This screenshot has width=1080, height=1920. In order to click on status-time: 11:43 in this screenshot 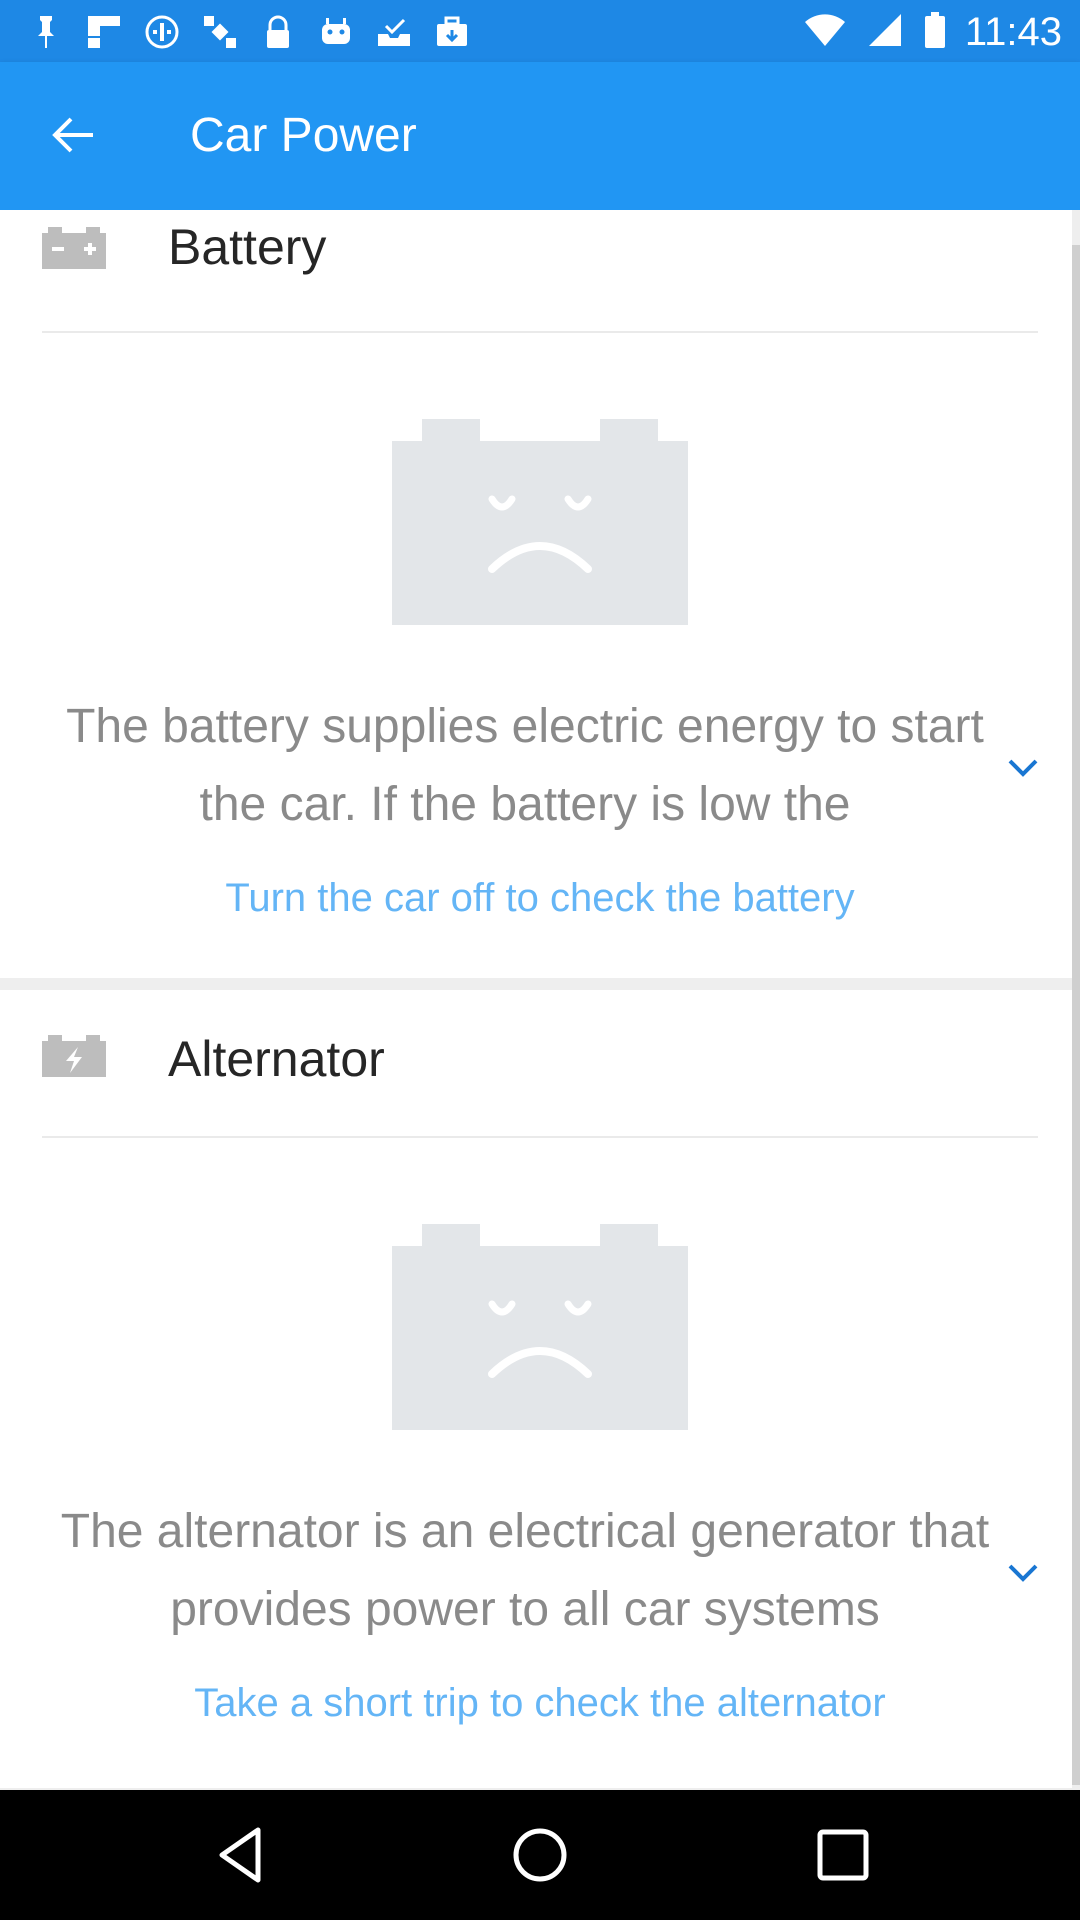, I will do `click(1013, 32)`.